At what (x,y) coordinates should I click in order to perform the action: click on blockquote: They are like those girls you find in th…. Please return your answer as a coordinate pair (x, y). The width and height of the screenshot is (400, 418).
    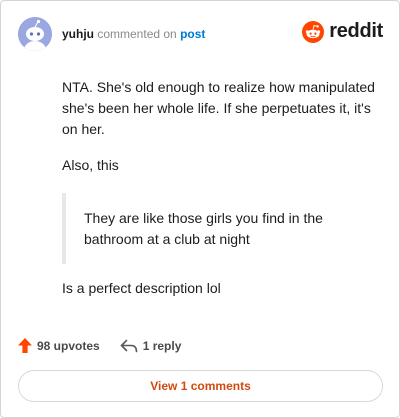
    Looking at the image, I should click on (222, 228).